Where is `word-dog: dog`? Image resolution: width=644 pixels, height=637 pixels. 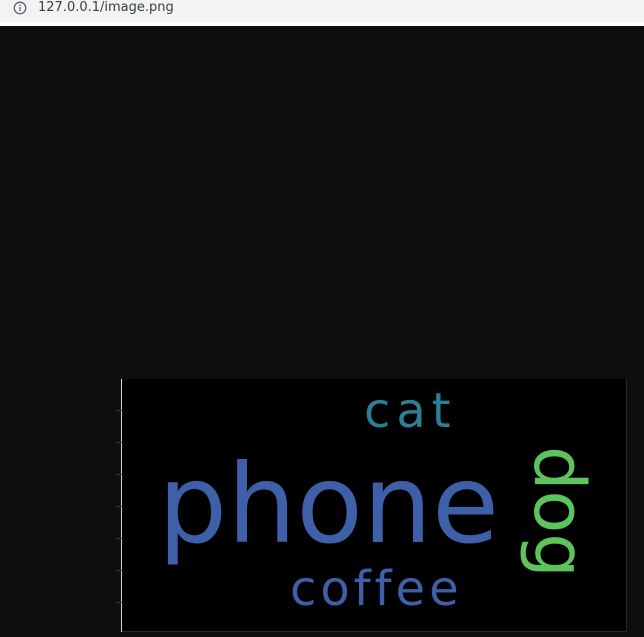 word-dog: dog is located at coordinates (559, 512).